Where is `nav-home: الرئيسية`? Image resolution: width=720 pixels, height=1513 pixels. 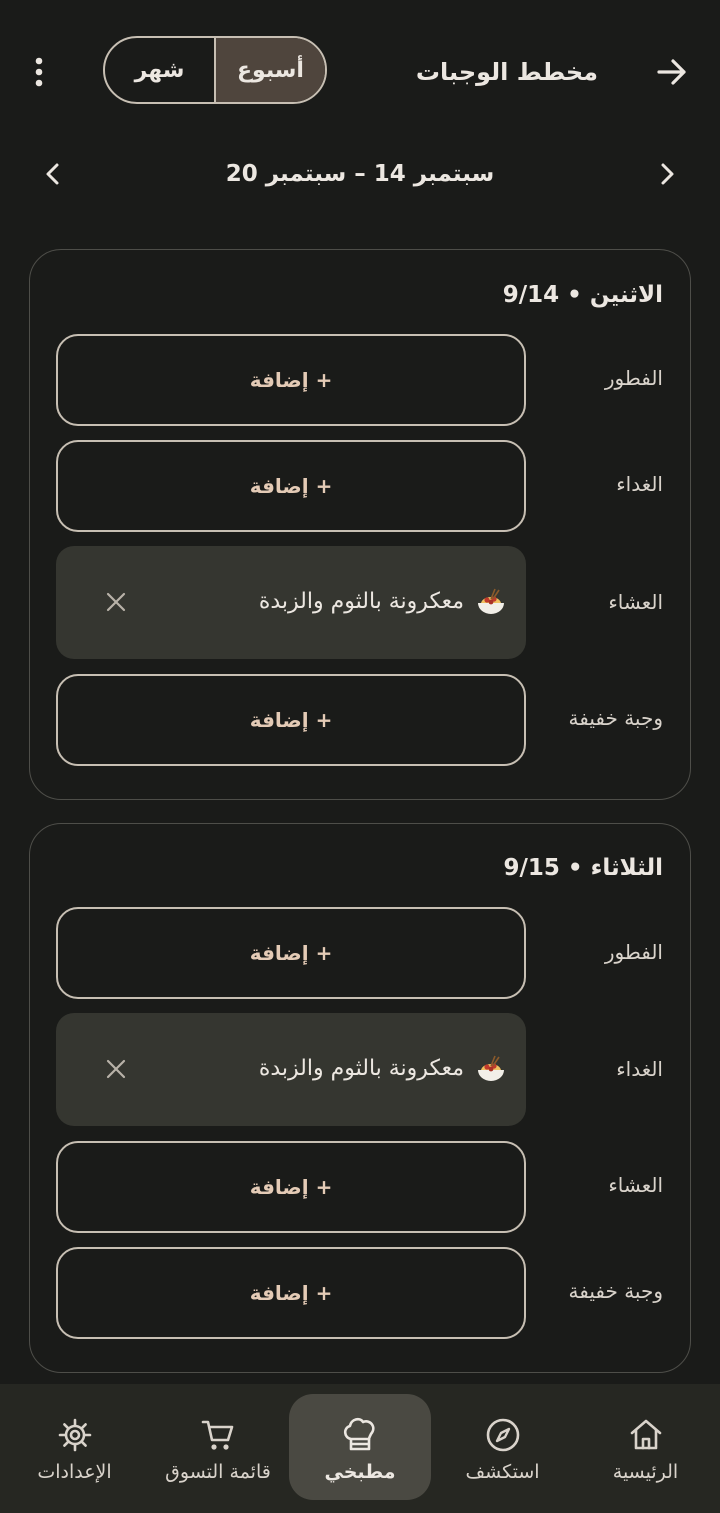 nav-home: الرئيسية is located at coordinates (645, 1448).